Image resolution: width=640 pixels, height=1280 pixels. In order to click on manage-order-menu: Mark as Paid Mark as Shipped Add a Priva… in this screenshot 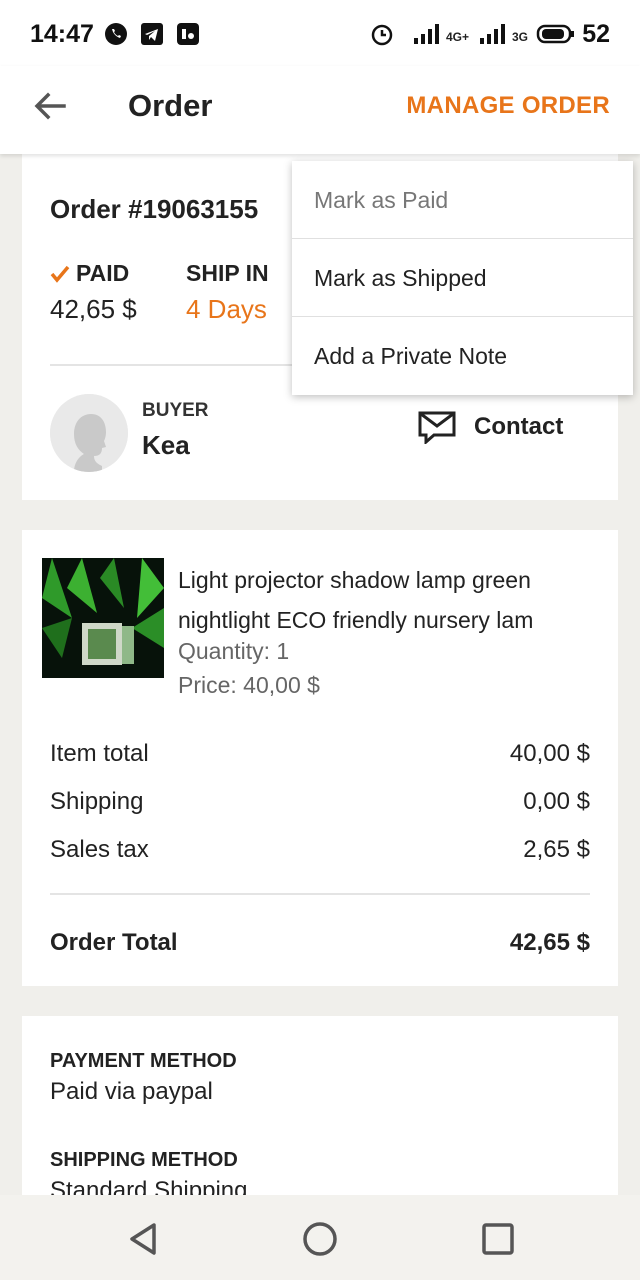, I will do `click(462, 278)`.